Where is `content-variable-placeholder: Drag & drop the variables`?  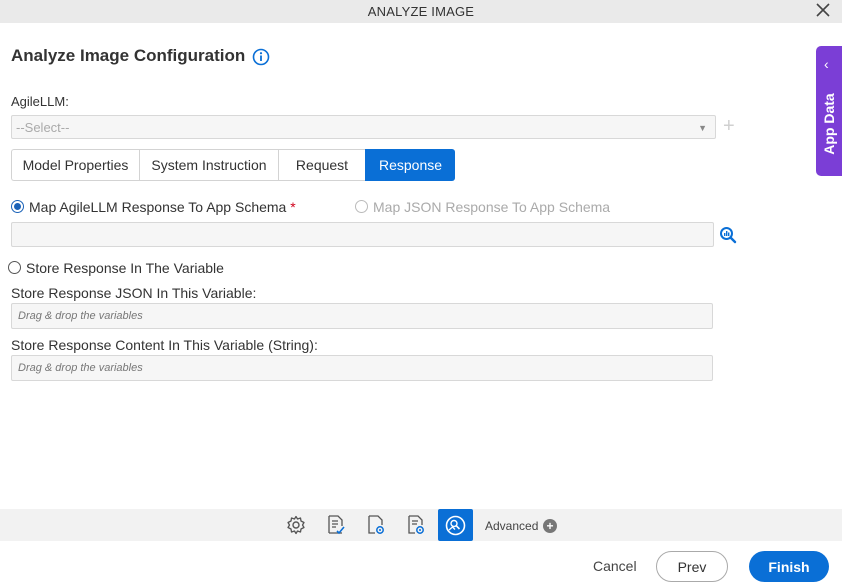
content-variable-placeholder: Drag & drop the variables is located at coordinates (80, 368).